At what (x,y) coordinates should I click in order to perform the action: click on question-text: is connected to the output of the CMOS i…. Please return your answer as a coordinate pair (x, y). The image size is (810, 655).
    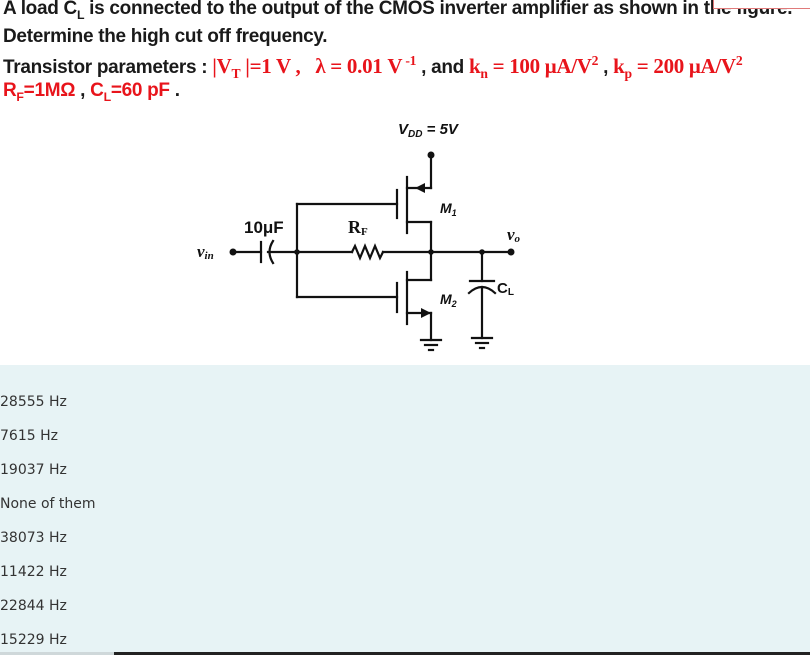
    Looking at the image, I should click on (438, 9).